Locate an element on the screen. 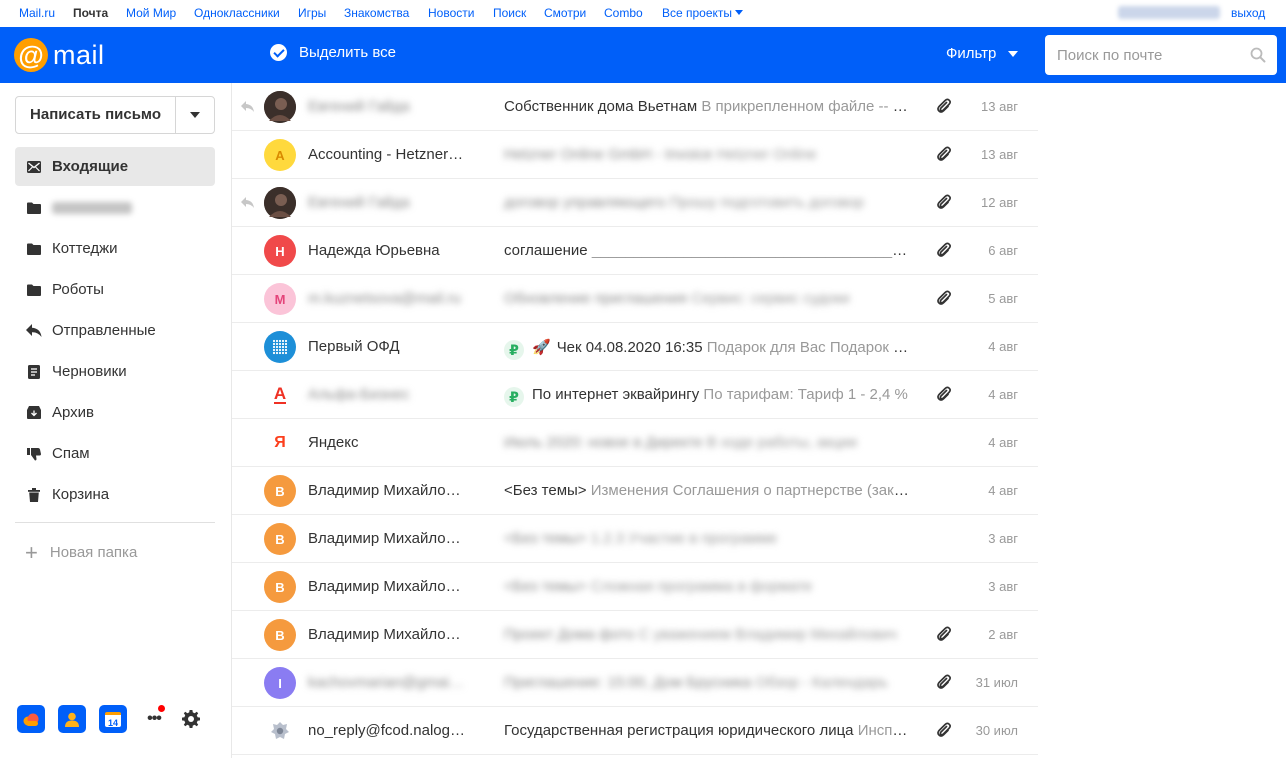  sidebar-item-sent: Отправленные is located at coordinates (115, 330).